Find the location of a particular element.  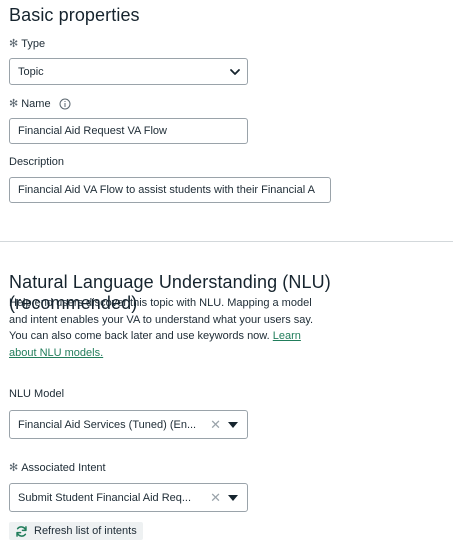

refresh-intents-button: Refresh list of intents is located at coordinates (76, 531).